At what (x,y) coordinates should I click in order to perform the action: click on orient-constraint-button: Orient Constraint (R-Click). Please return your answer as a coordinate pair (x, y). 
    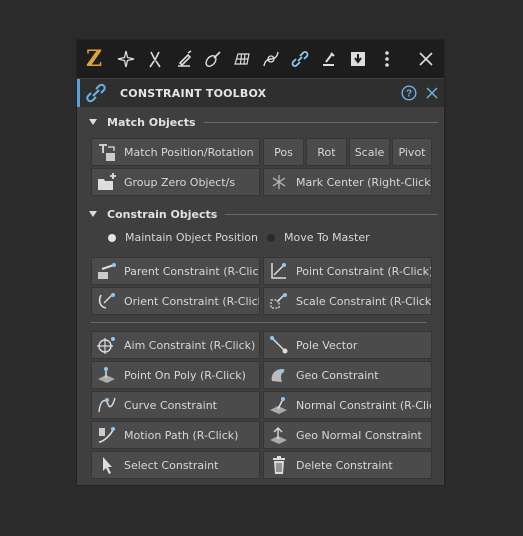
    Looking at the image, I should click on (175, 301).